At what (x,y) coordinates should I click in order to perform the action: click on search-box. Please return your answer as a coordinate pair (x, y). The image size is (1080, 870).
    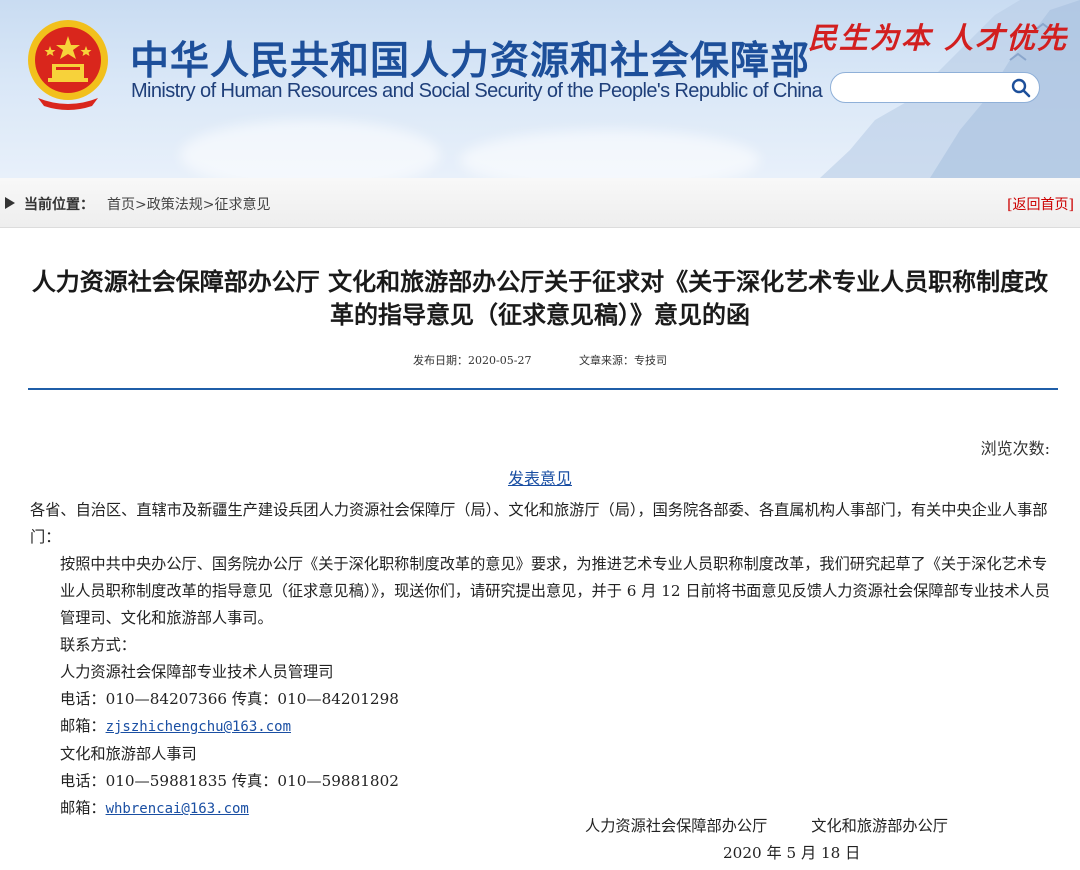
    Looking at the image, I should click on (935, 87).